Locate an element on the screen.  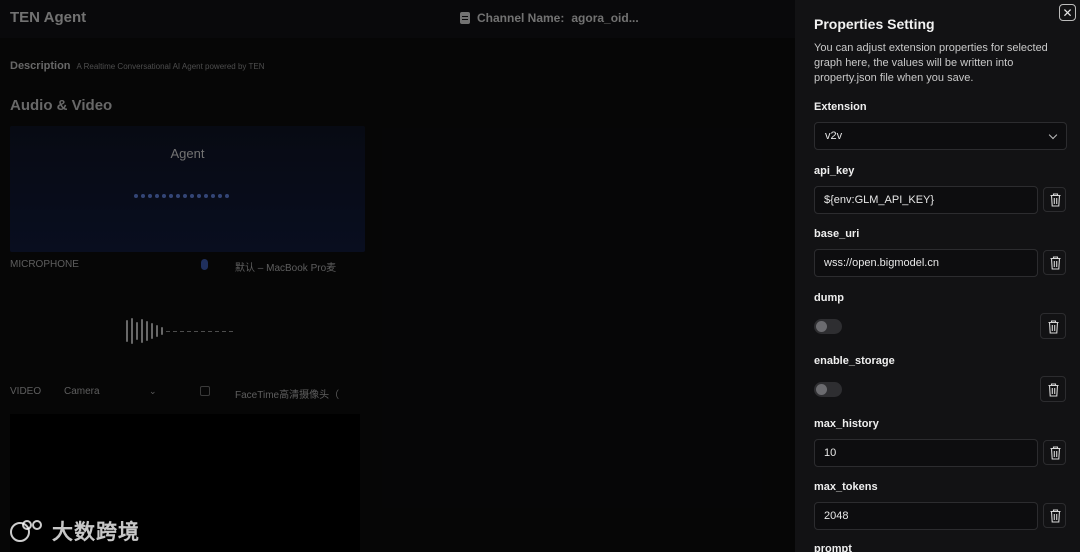
delete-dump-button is located at coordinates (1053, 326).